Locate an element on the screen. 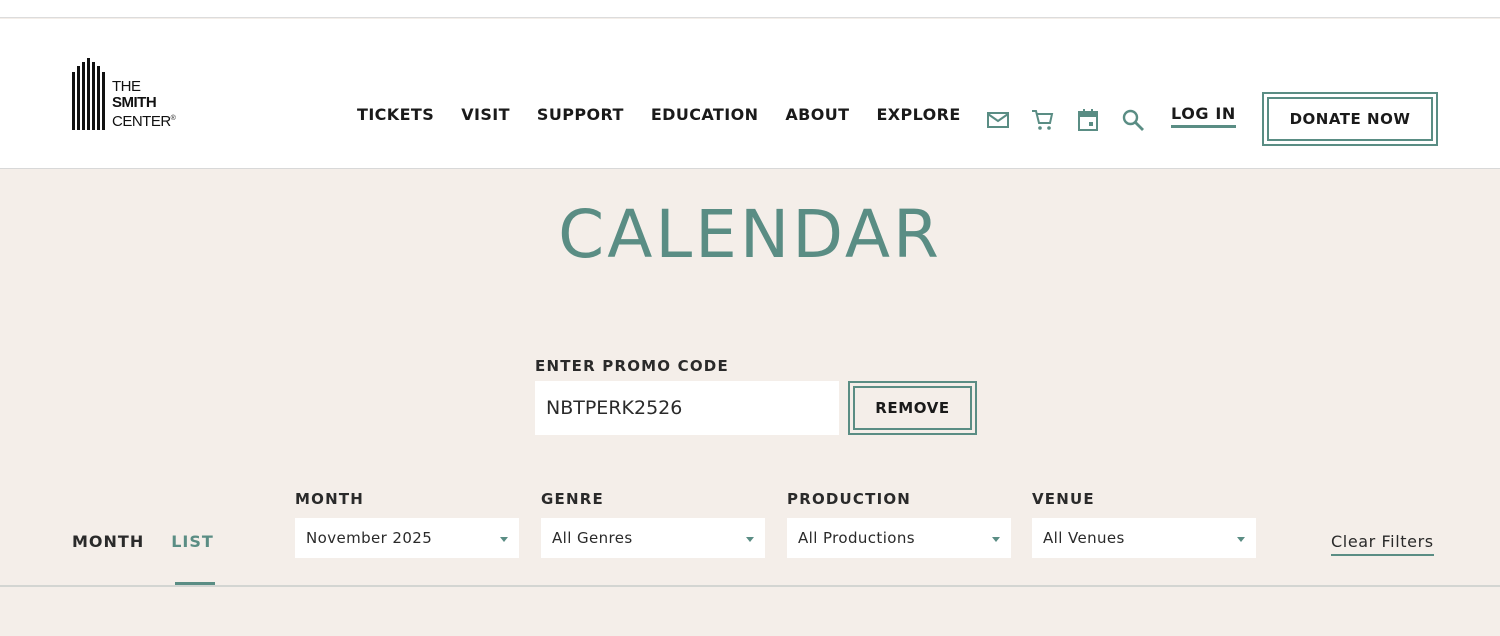  nav-item-tickets: TICKETS is located at coordinates (395, 114).